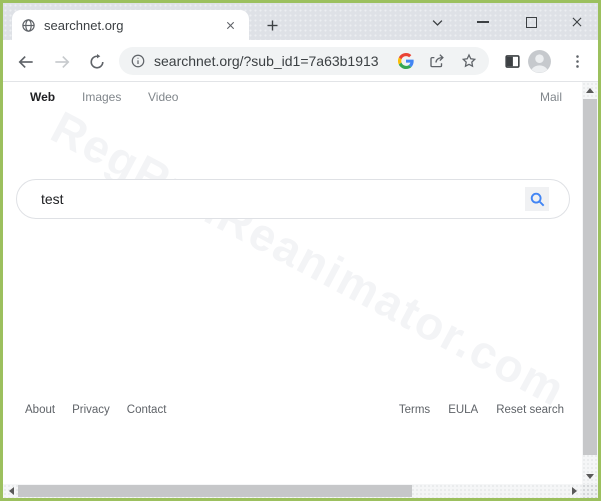 The height and width of the screenshot is (501, 601). I want to click on maximize-icon, so click(531, 22).